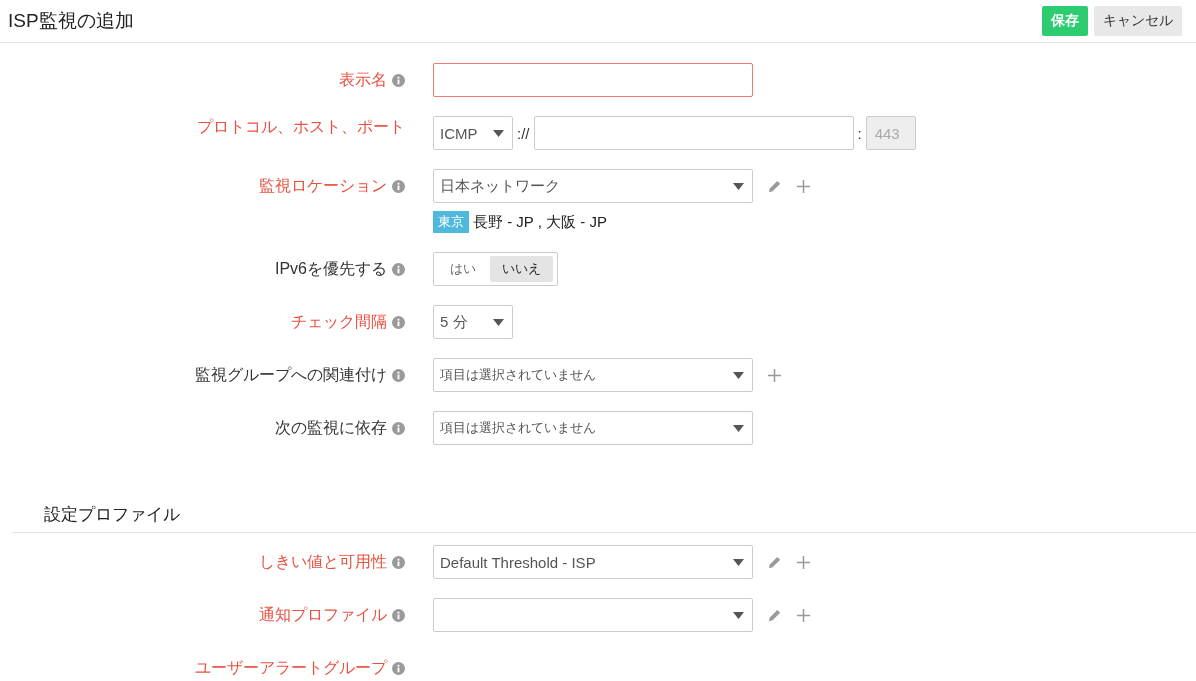 The height and width of the screenshot is (681, 1196). Describe the element at coordinates (593, 80) in the screenshot. I see `text-field` at that location.